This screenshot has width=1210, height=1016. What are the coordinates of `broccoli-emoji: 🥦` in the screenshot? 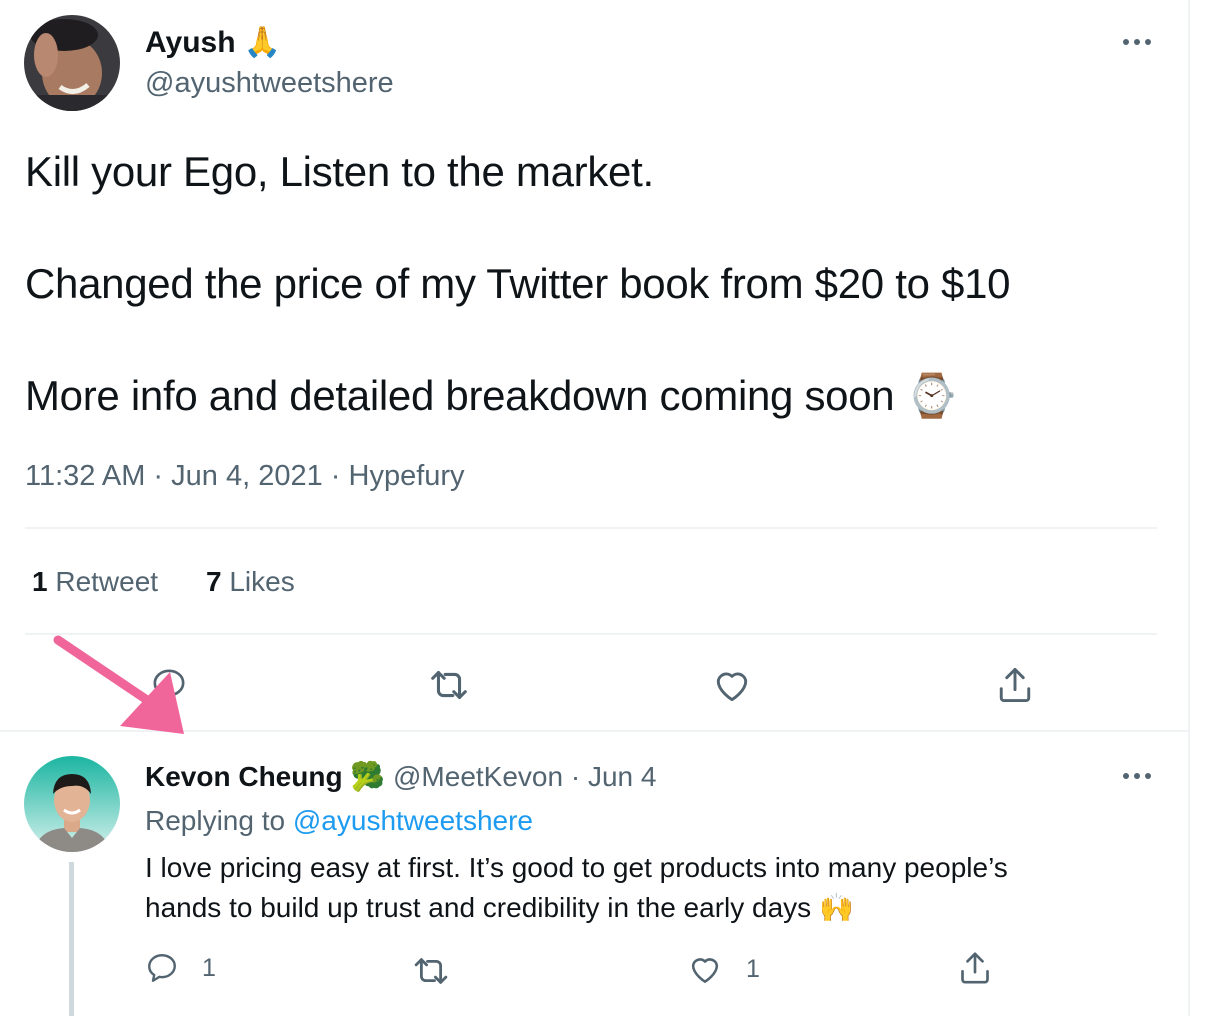 It's located at (368, 776).